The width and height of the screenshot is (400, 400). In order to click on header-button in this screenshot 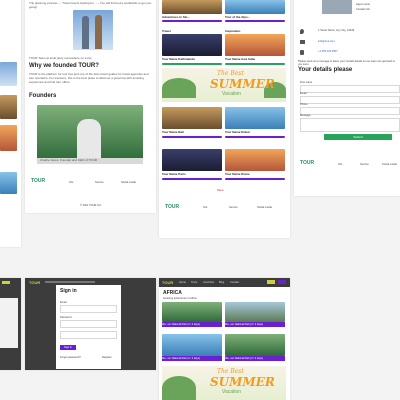, I will do `click(271, 282)`.